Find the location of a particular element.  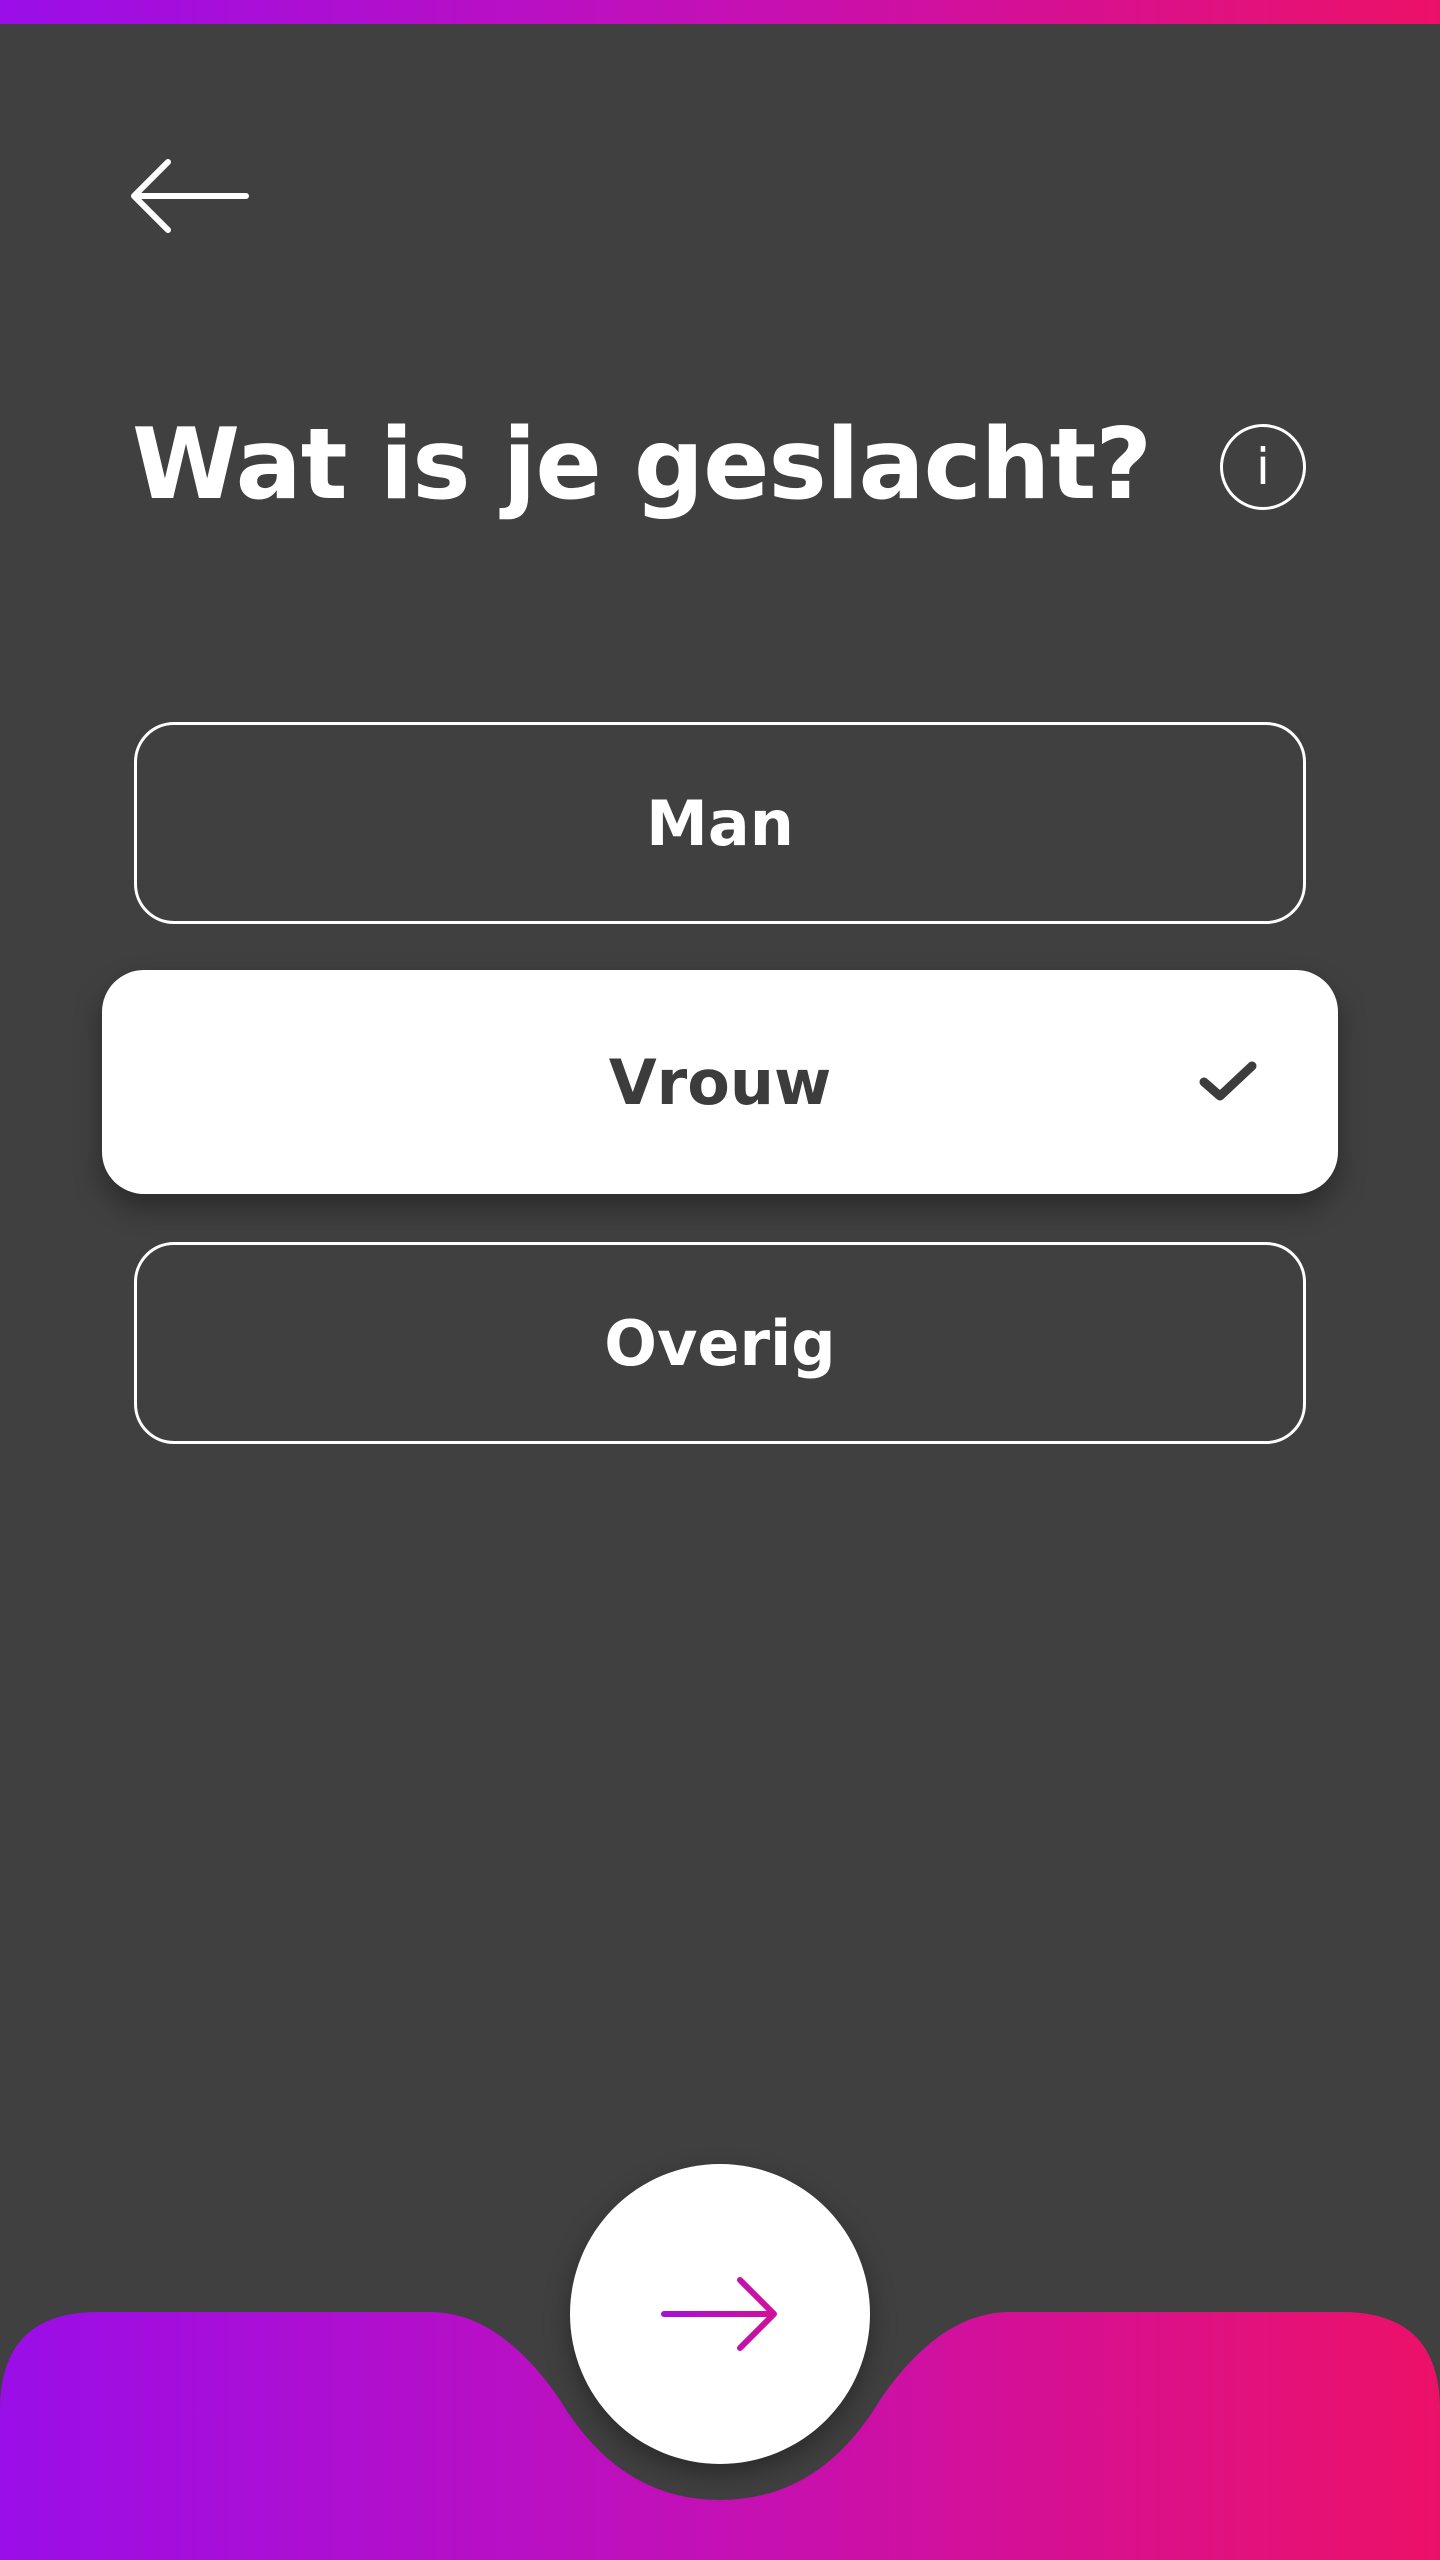

info-icon: i is located at coordinates (1263, 467).